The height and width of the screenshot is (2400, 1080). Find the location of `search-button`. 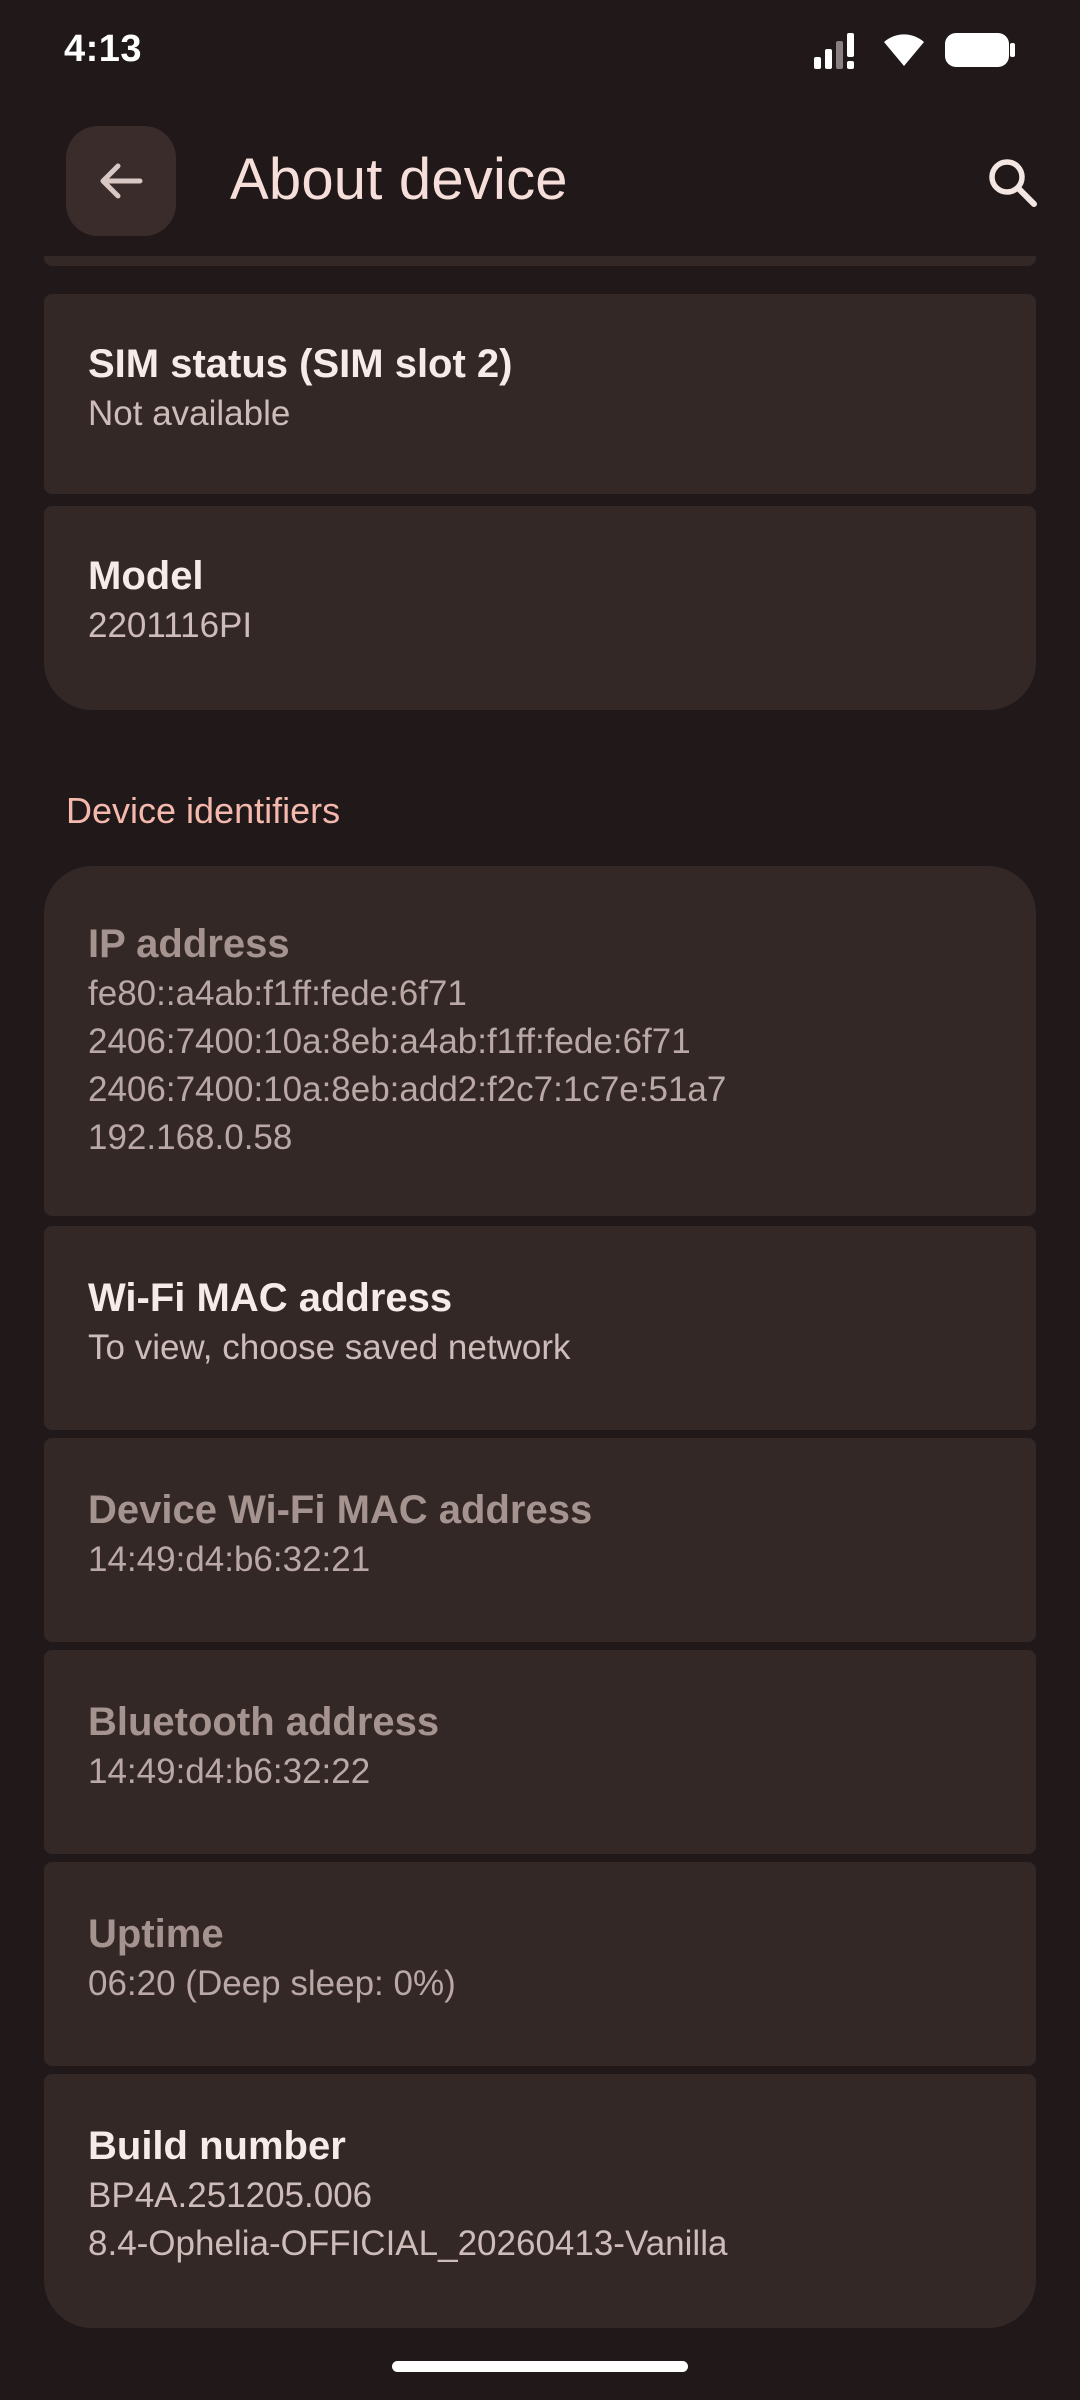

search-button is located at coordinates (1012, 182).